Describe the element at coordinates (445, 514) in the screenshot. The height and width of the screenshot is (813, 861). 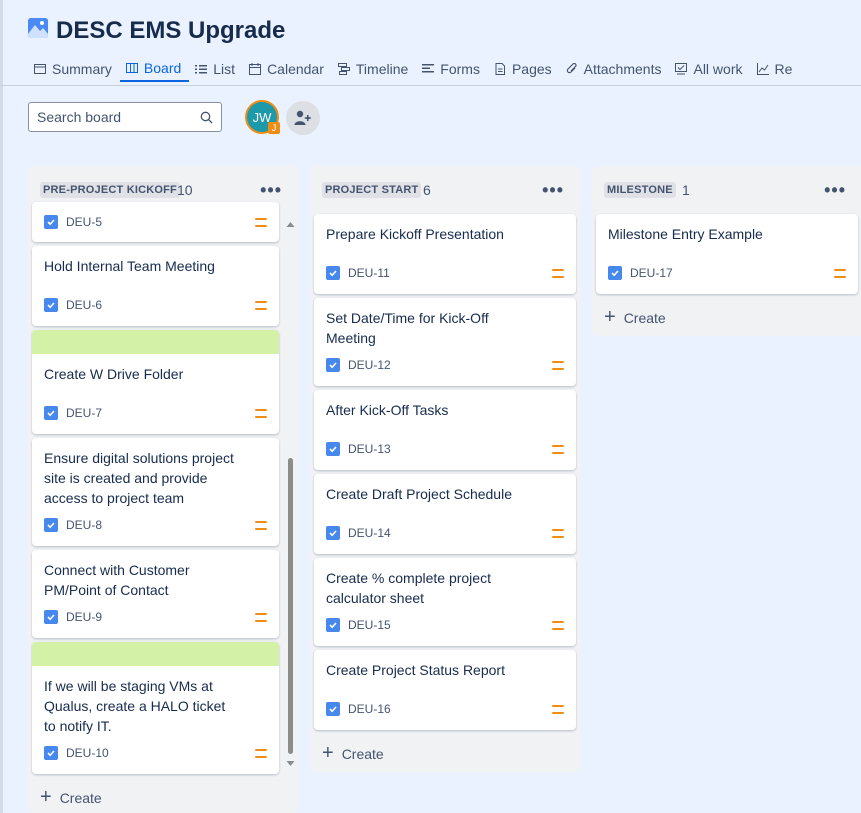
I see `issue-card: Create Draft Project Schedule DEU-14` at that location.